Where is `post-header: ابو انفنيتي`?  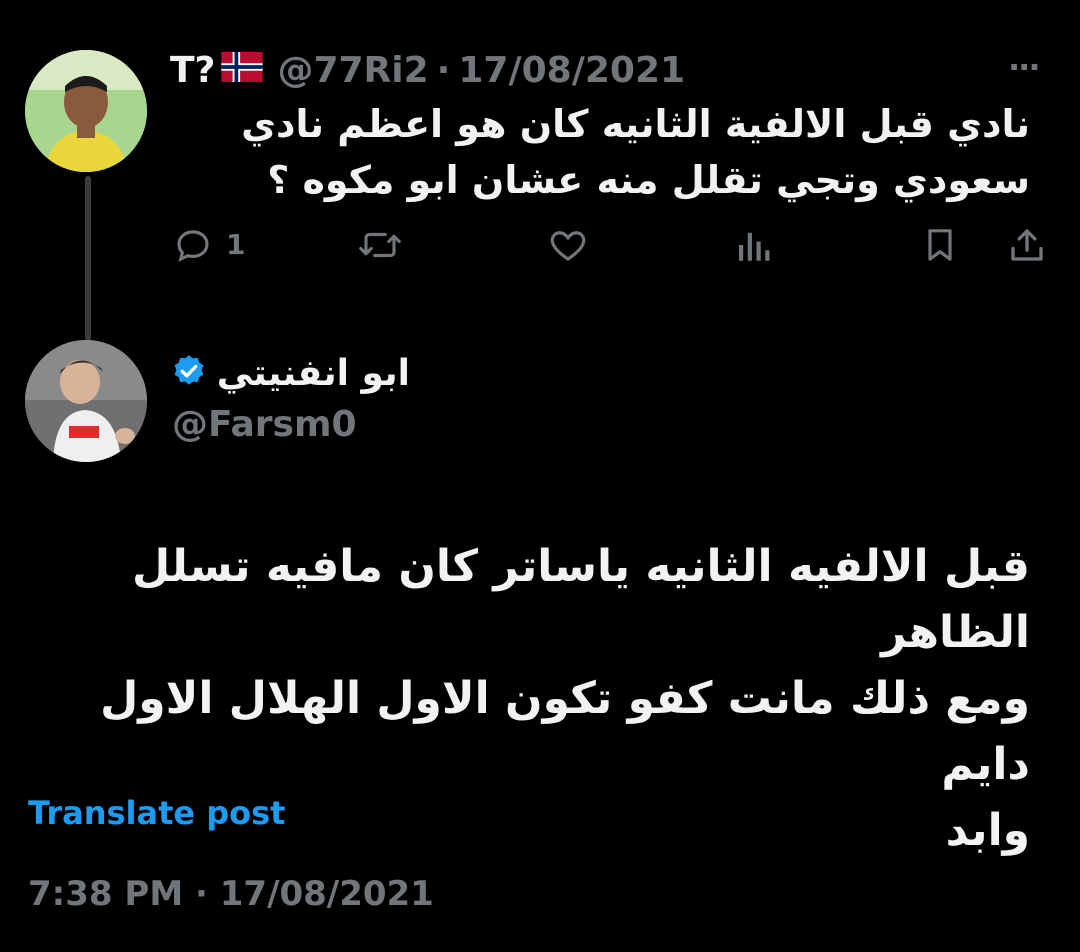
post-header: ابو انفنيتي is located at coordinates (290, 373).